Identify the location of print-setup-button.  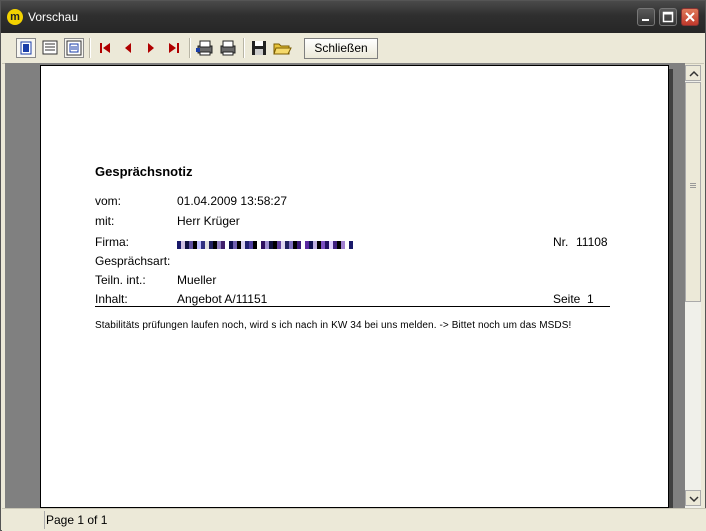
(205, 48).